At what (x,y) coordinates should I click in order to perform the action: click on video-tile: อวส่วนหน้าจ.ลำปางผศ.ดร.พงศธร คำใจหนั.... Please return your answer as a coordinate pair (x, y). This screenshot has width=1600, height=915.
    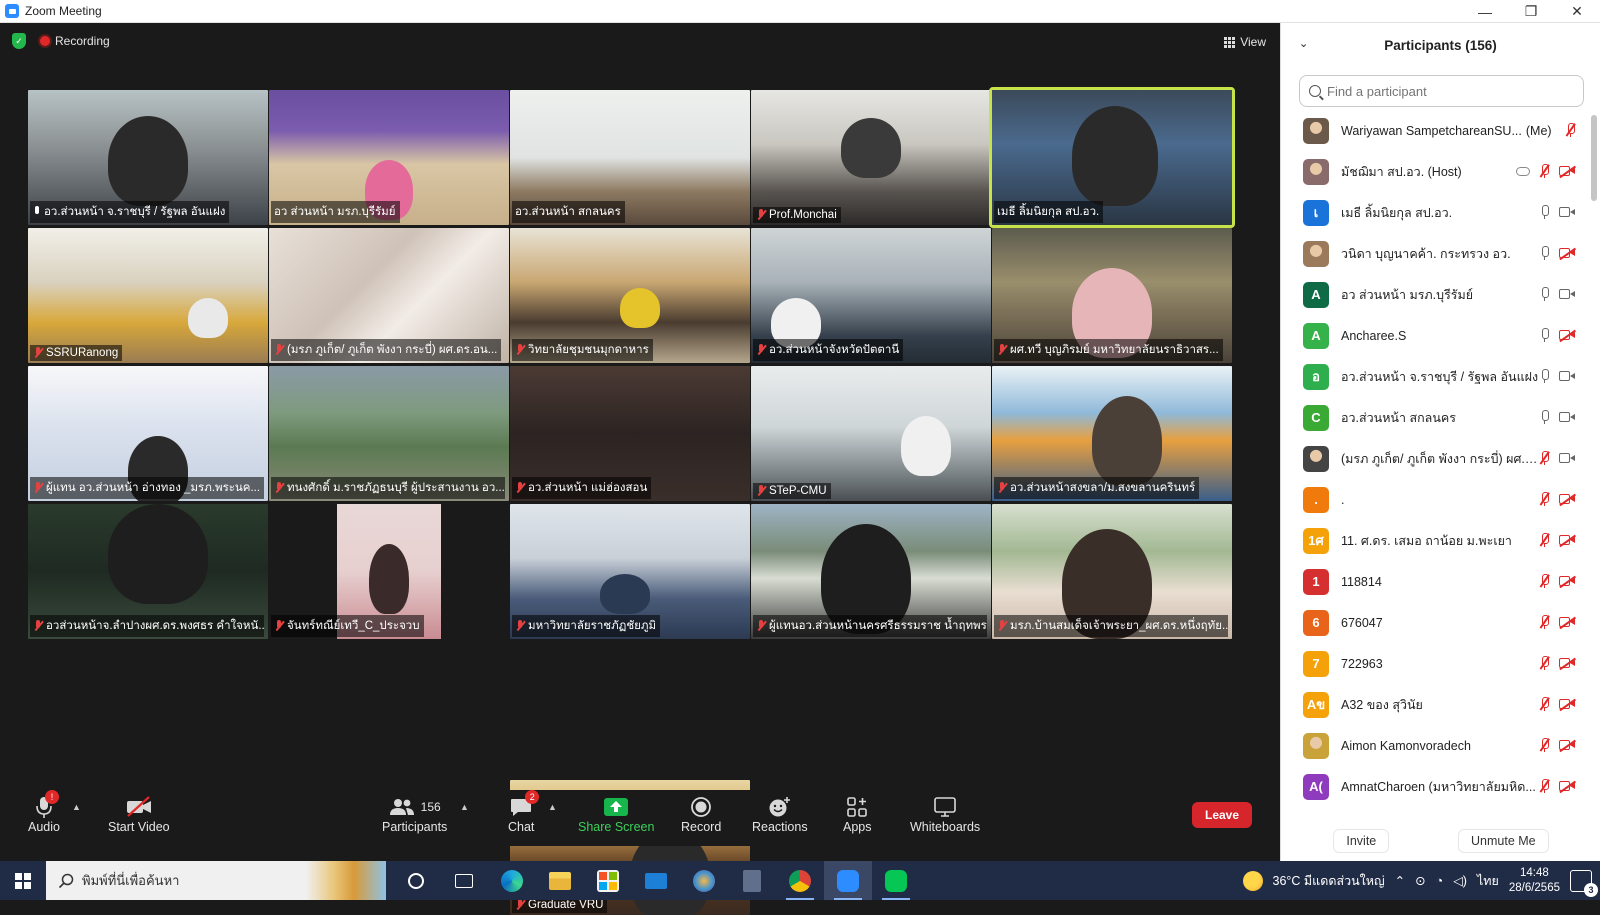
    Looking at the image, I should click on (148, 571).